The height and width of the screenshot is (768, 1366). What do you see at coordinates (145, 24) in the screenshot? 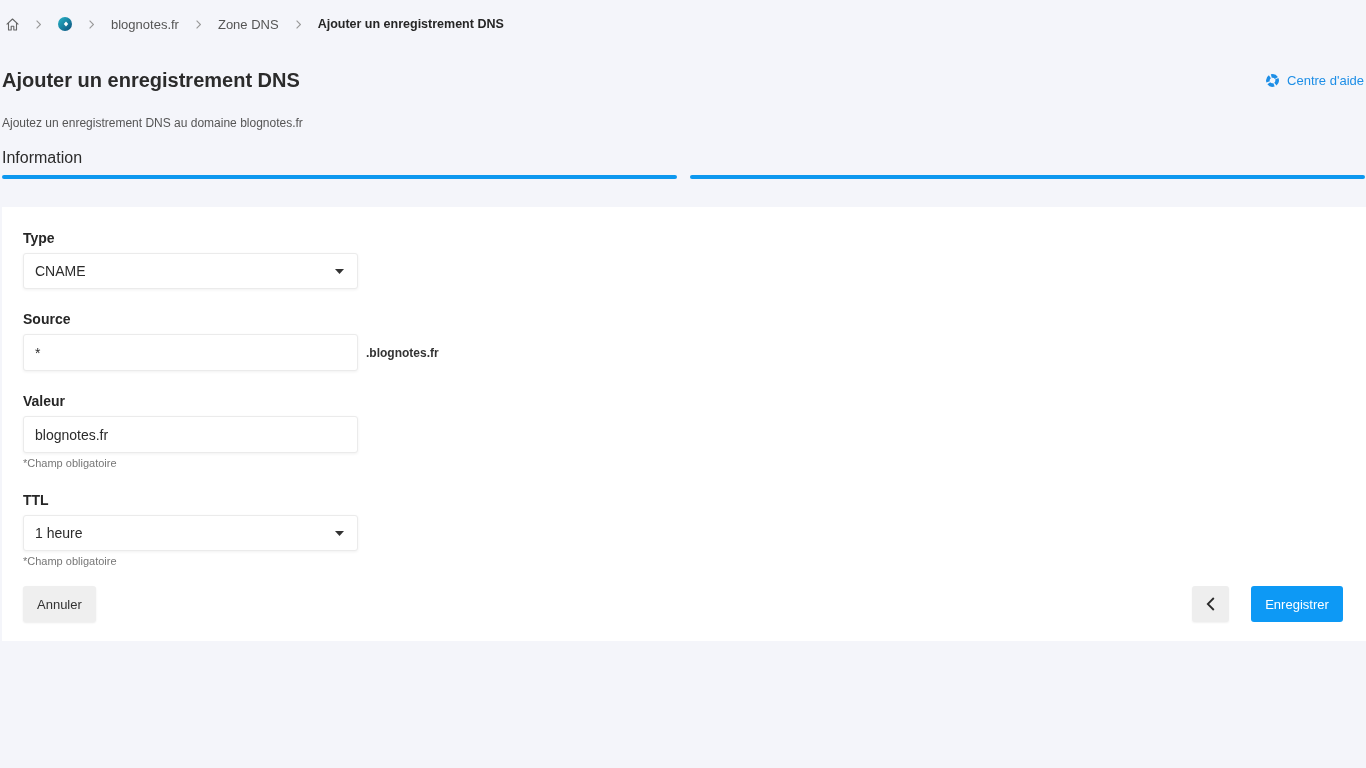
I see `breadcrumb-link: blognotes.fr` at bounding box center [145, 24].